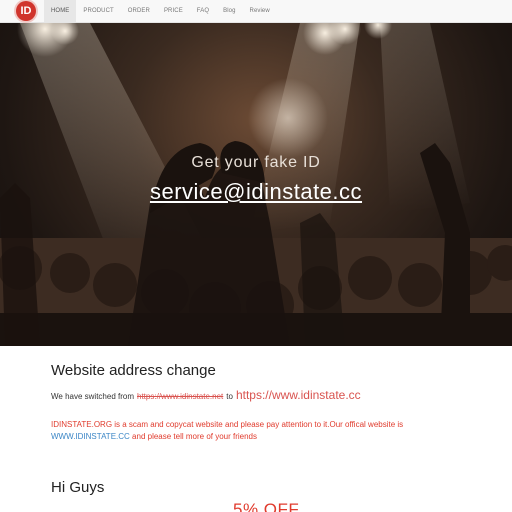 This screenshot has width=512, height=512. Describe the element at coordinates (256, 162) in the screenshot. I see `hero-title: Get your fake ID` at that location.